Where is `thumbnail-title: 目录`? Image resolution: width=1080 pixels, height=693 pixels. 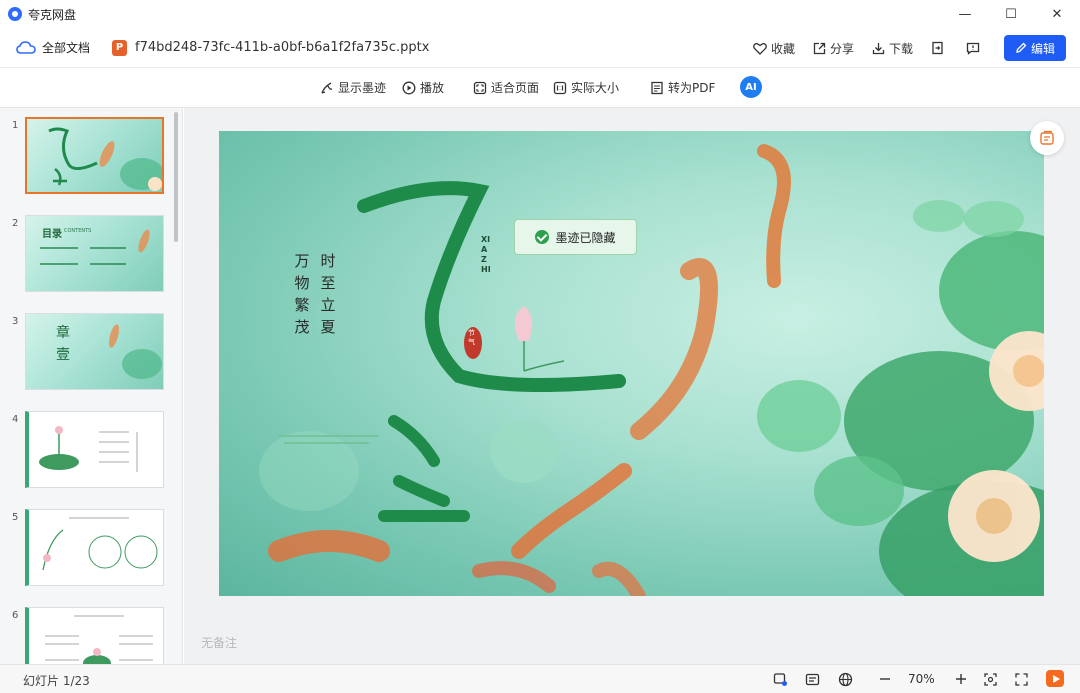 thumbnail-title: 目录 is located at coordinates (52, 234).